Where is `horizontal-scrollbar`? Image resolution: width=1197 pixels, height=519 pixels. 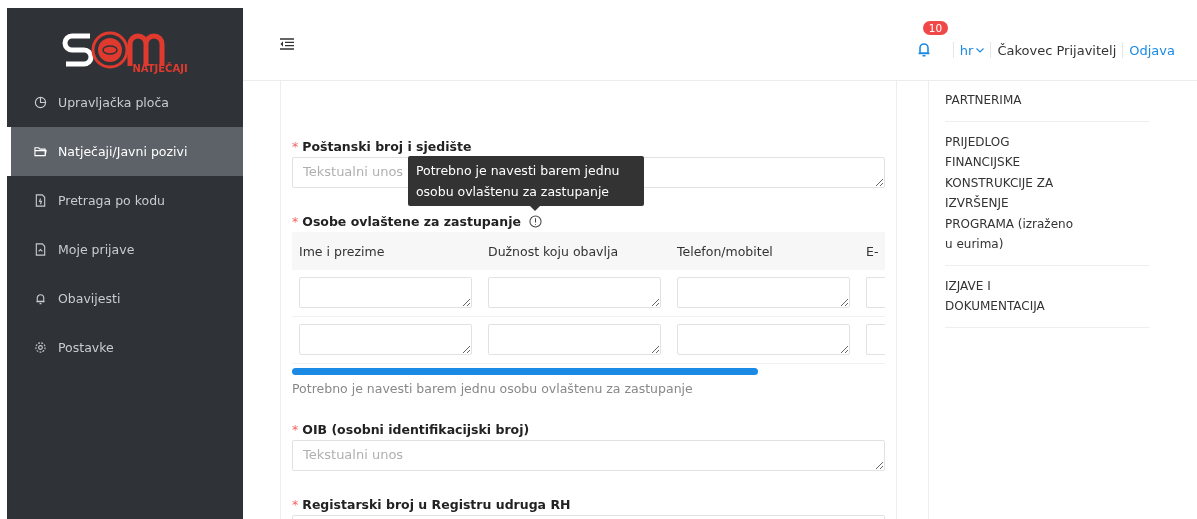
horizontal-scrollbar is located at coordinates (525, 371).